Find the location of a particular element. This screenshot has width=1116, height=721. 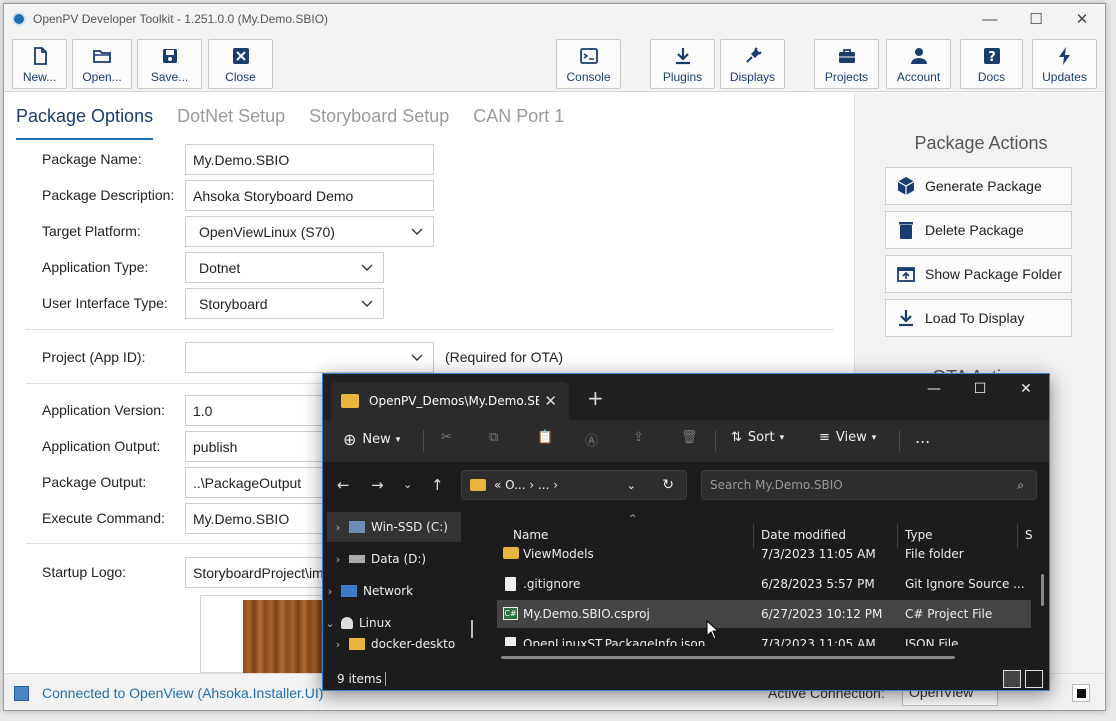

file-name: .gitignore is located at coordinates (552, 584).